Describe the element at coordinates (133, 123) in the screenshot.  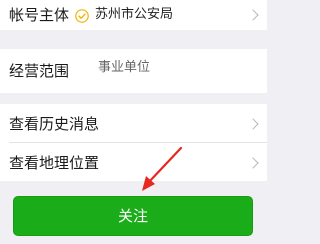
I see `history-messages-row: 查看历史消息` at that location.